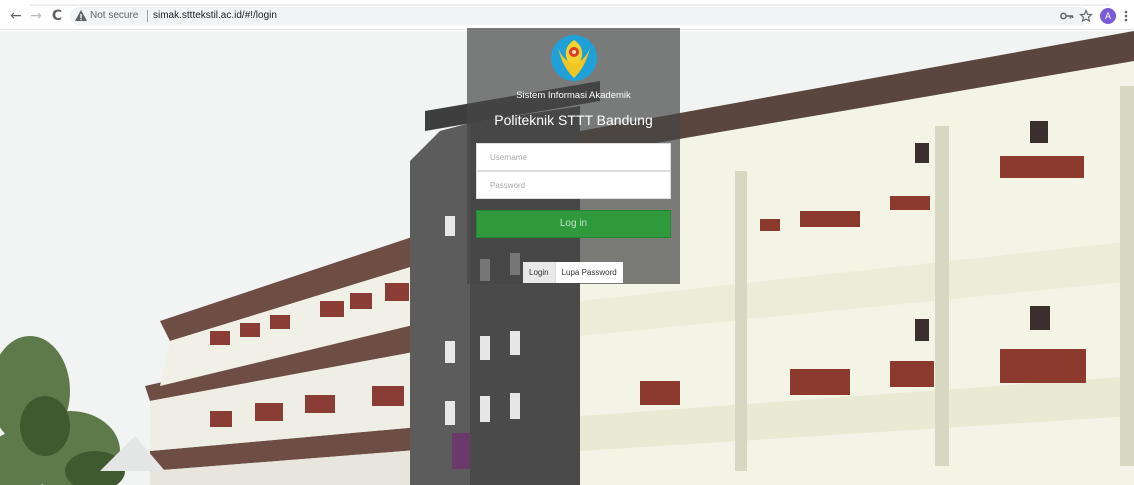  Describe the element at coordinates (1126, 16) in the screenshot. I see `kebab-menu-icon` at that location.